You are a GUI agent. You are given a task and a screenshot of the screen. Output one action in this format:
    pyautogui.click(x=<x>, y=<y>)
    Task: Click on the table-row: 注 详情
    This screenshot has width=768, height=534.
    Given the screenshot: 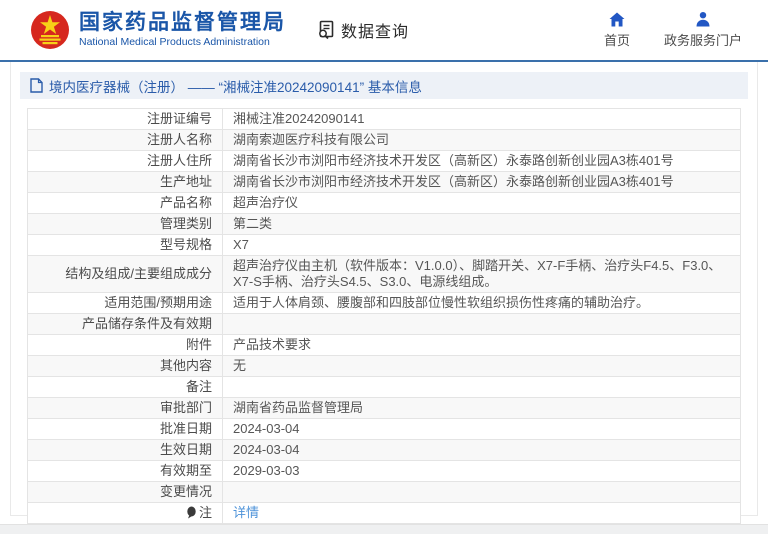 What is the action you would take?
    pyautogui.click(x=384, y=513)
    